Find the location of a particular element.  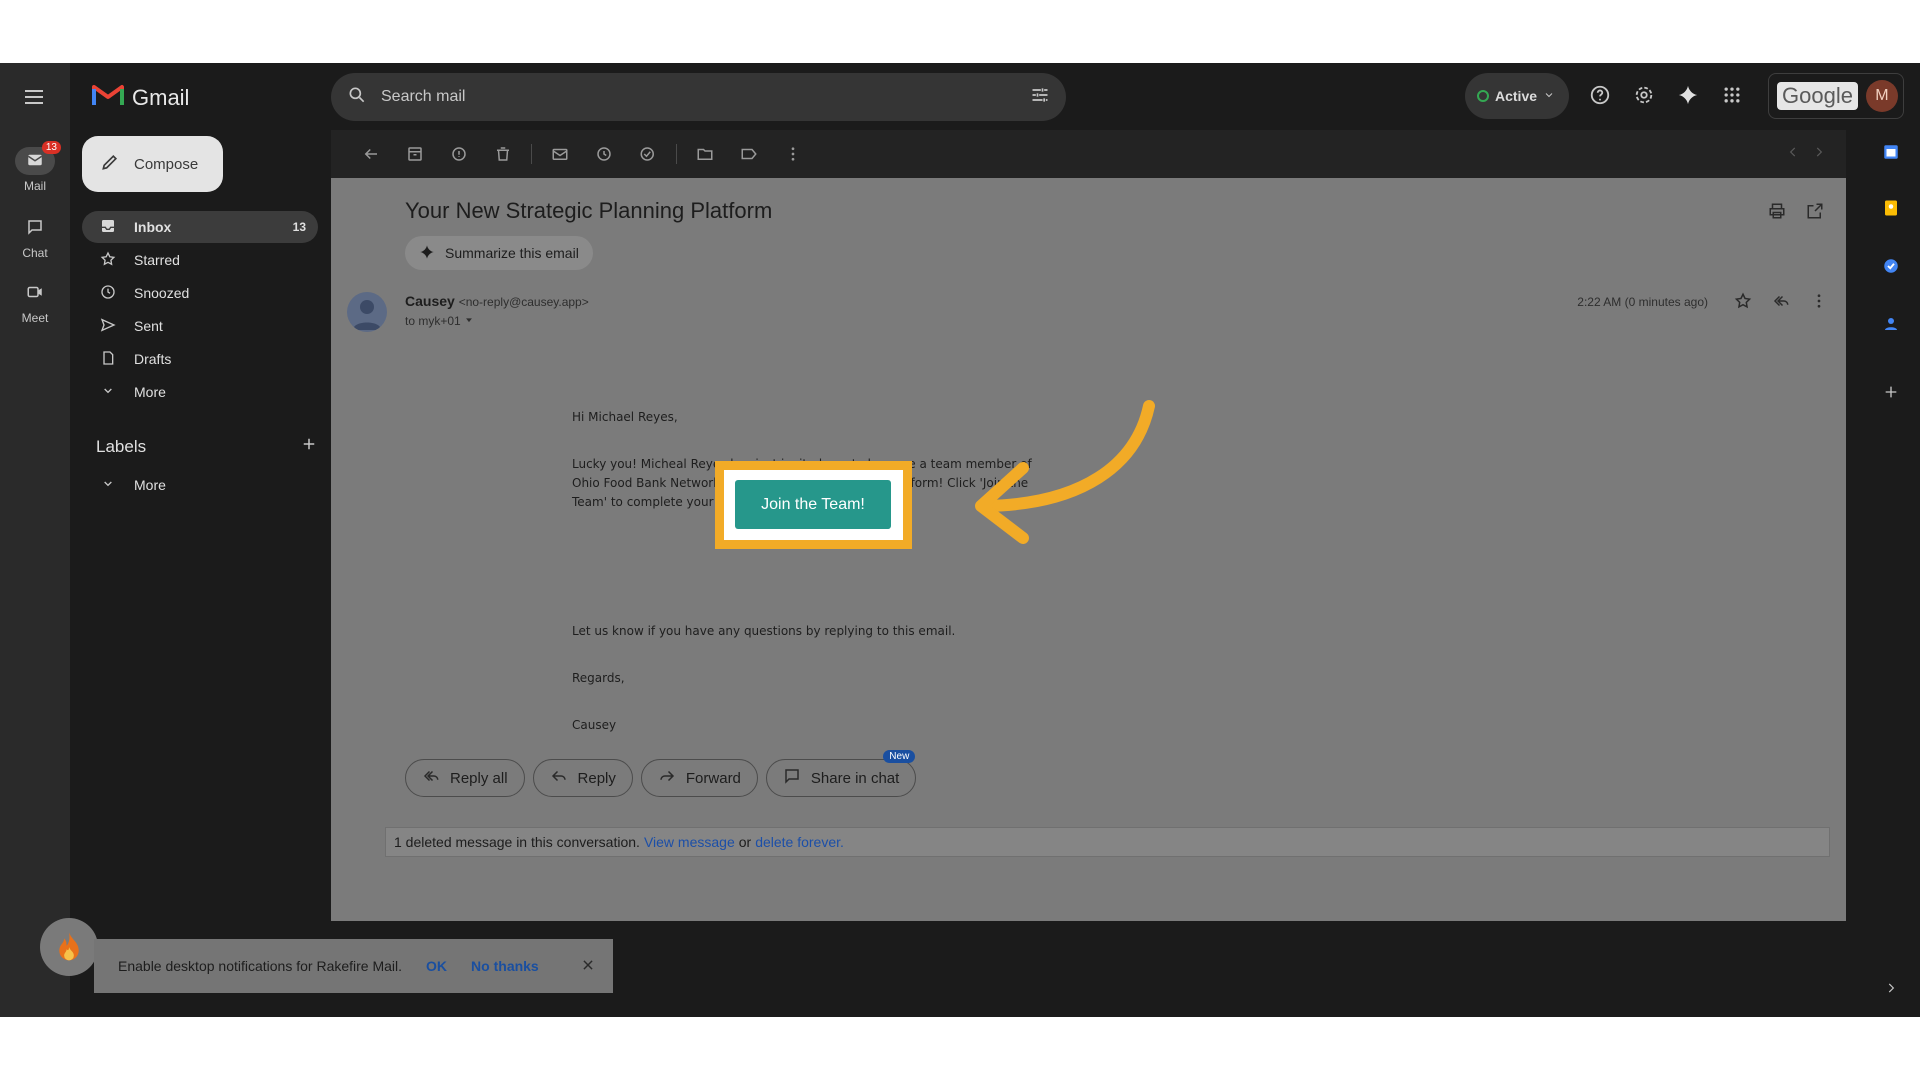

mail-unread-badge: 13 is located at coordinates (51, 147).